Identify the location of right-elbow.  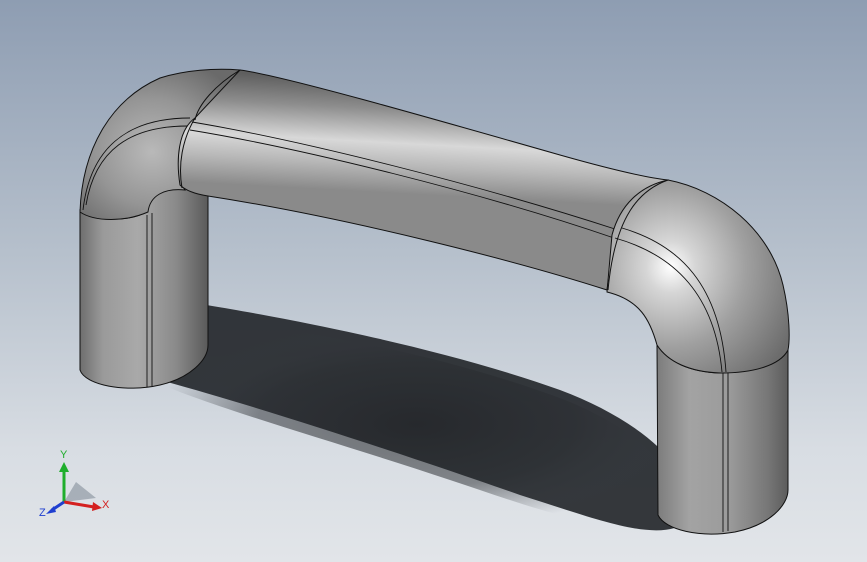
(698, 276).